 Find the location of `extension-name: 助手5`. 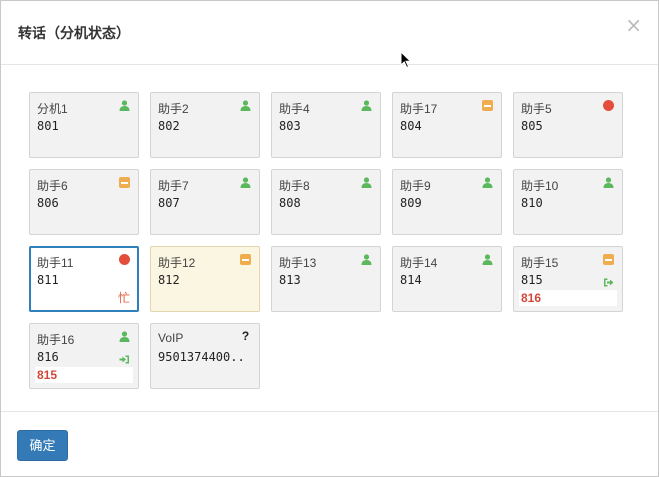

extension-name: 助手5 is located at coordinates (536, 109).